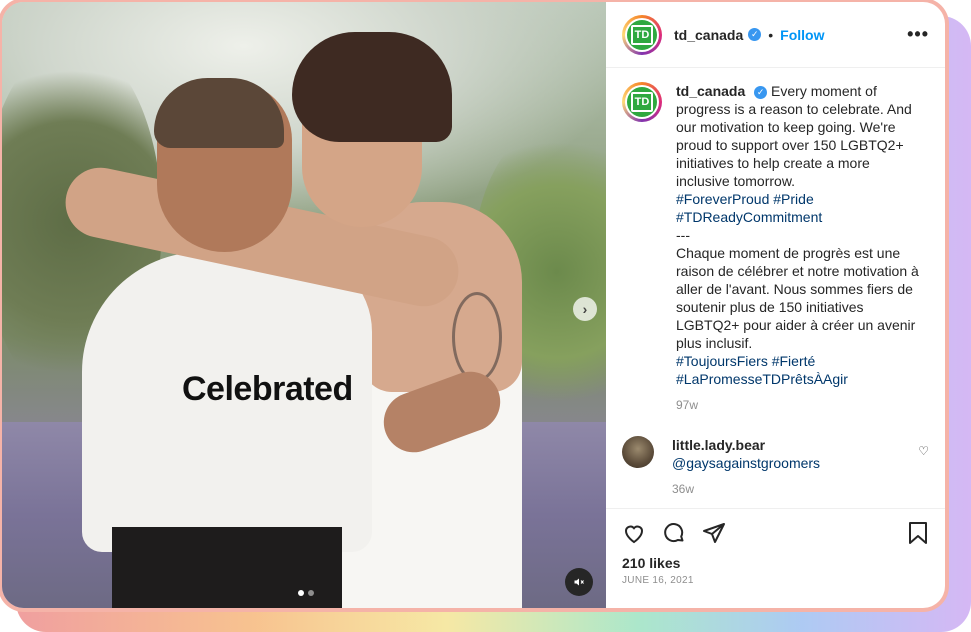  Describe the element at coordinates (775, 563) in the screenshot. I see `likes-count: 210 likes` at that location.